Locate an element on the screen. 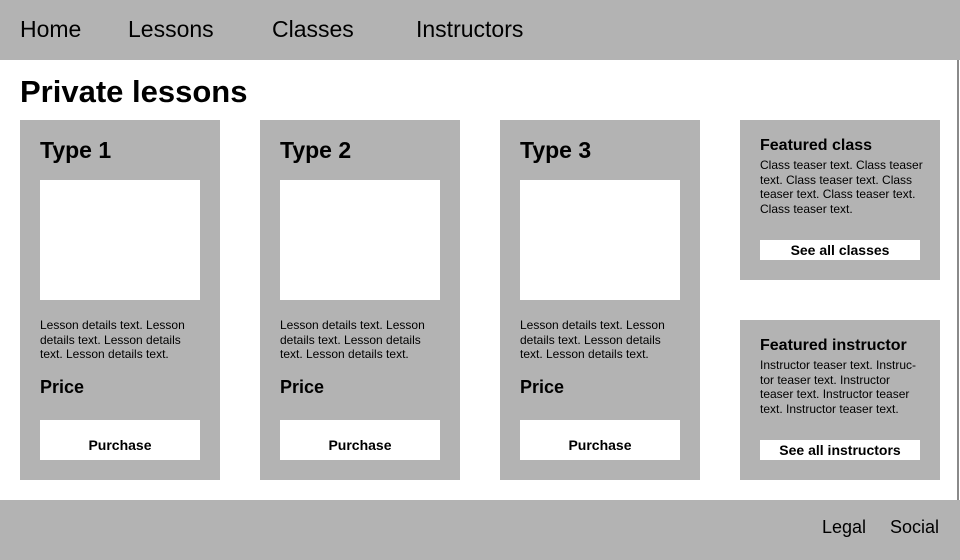  footer-link-social: Social is located at coordinates (914, 527).